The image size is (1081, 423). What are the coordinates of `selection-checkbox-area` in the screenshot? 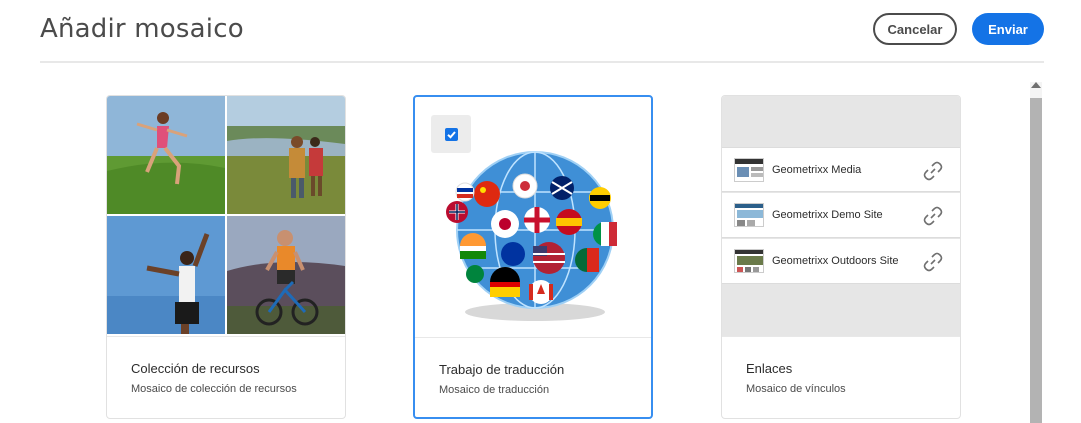 It's located at (451, 134).